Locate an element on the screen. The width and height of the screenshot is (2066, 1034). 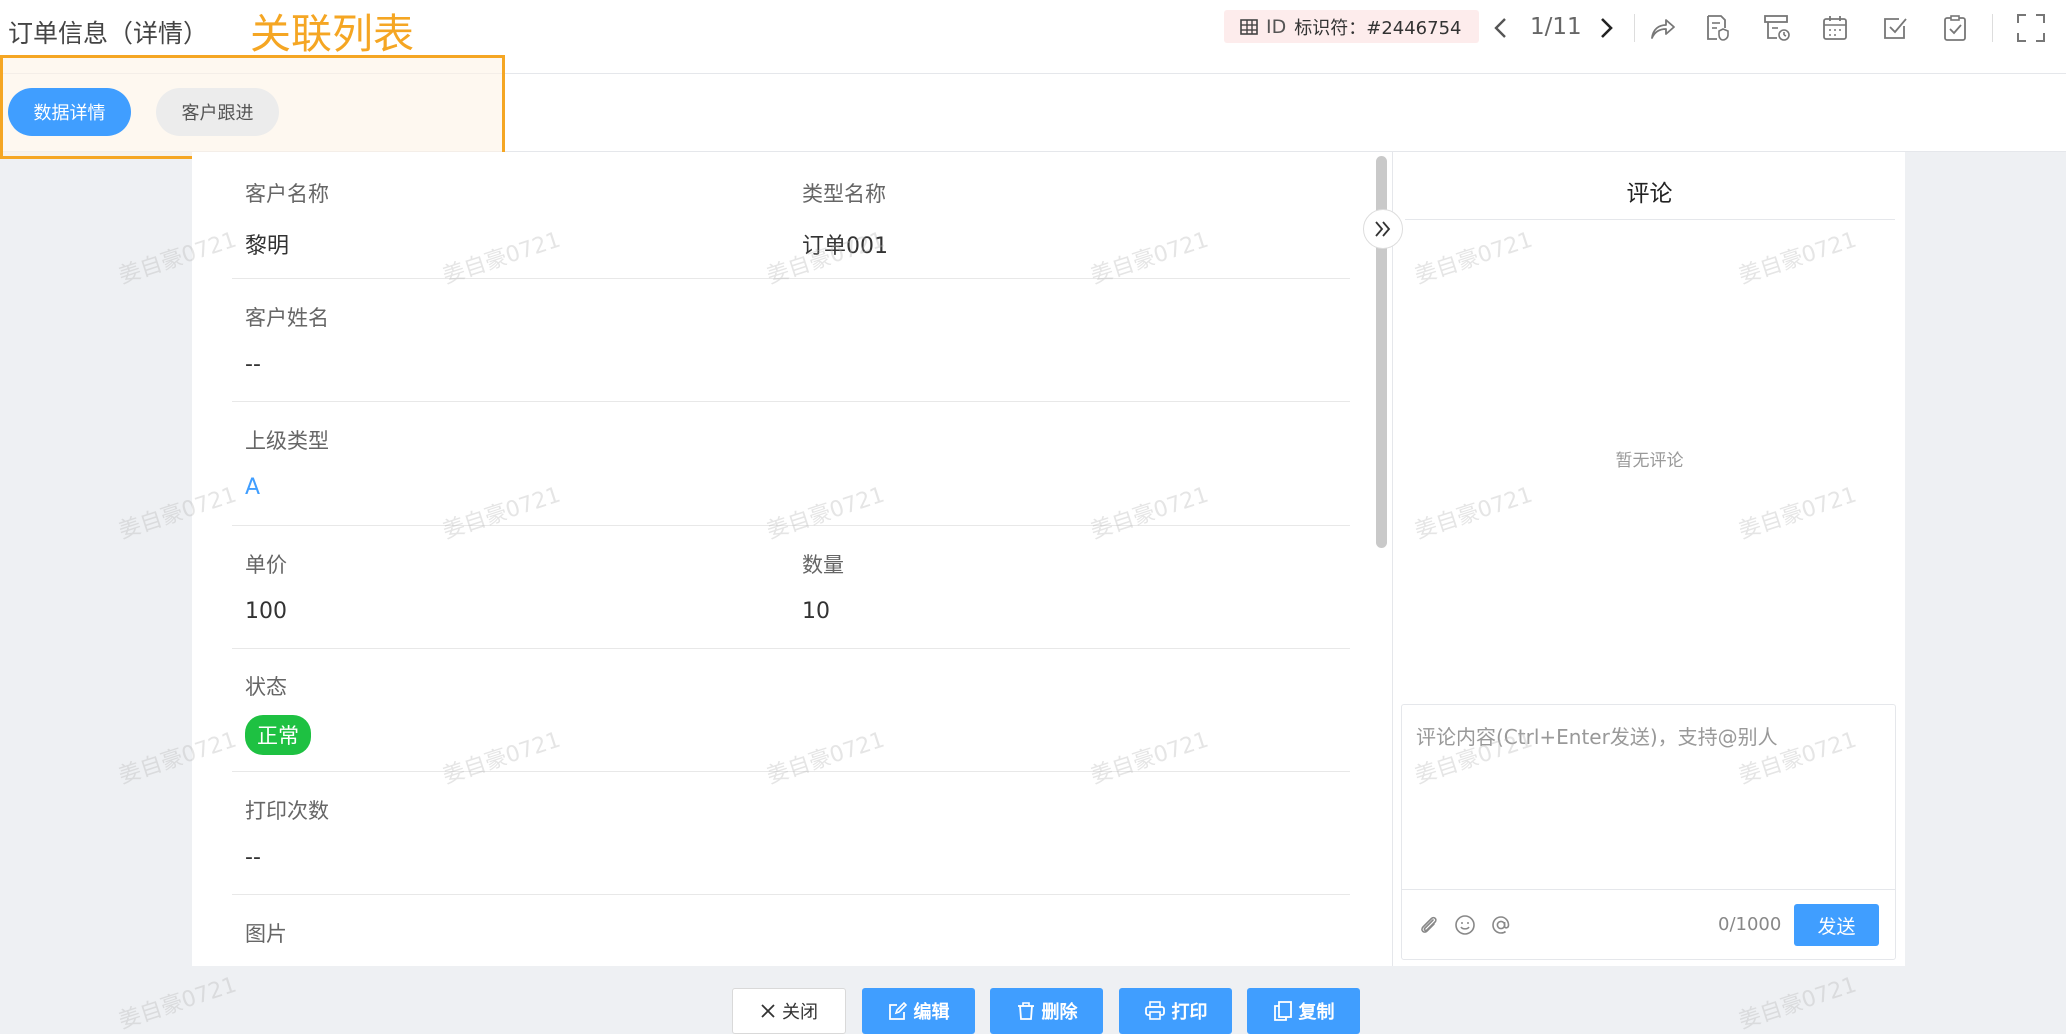
field-value: 黎明 is located at coordinates (267, 246).